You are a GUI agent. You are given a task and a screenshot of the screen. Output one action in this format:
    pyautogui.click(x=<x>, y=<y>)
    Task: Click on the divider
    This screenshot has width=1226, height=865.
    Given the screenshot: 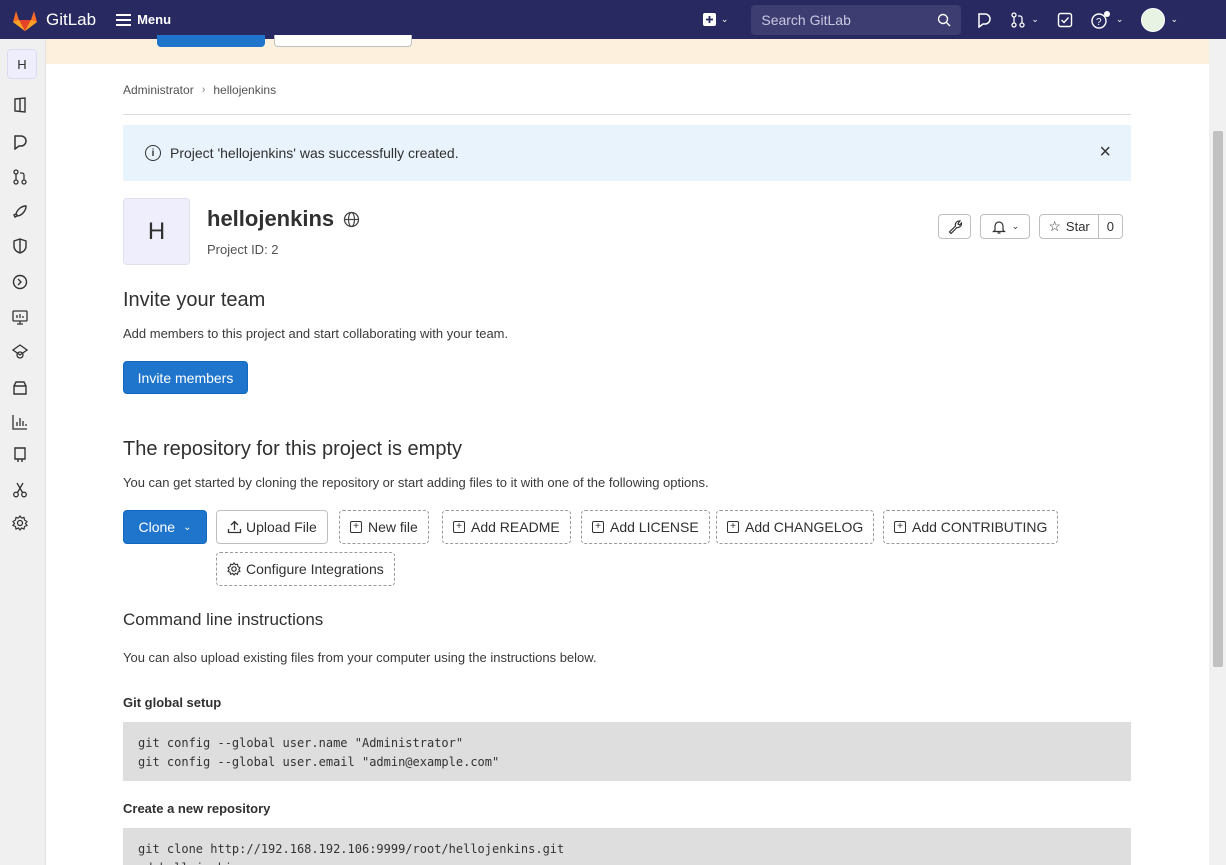 What is the action you would take?
    pyautogui.click(x=627, y=114)
    